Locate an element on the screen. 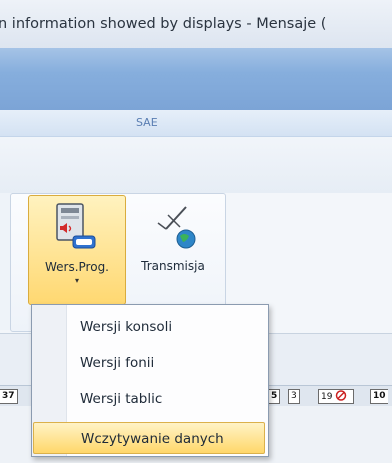 The width and height of the screenshot is (392, 463). transmisja-button: Transmisja is located at coordinates (173, 245).